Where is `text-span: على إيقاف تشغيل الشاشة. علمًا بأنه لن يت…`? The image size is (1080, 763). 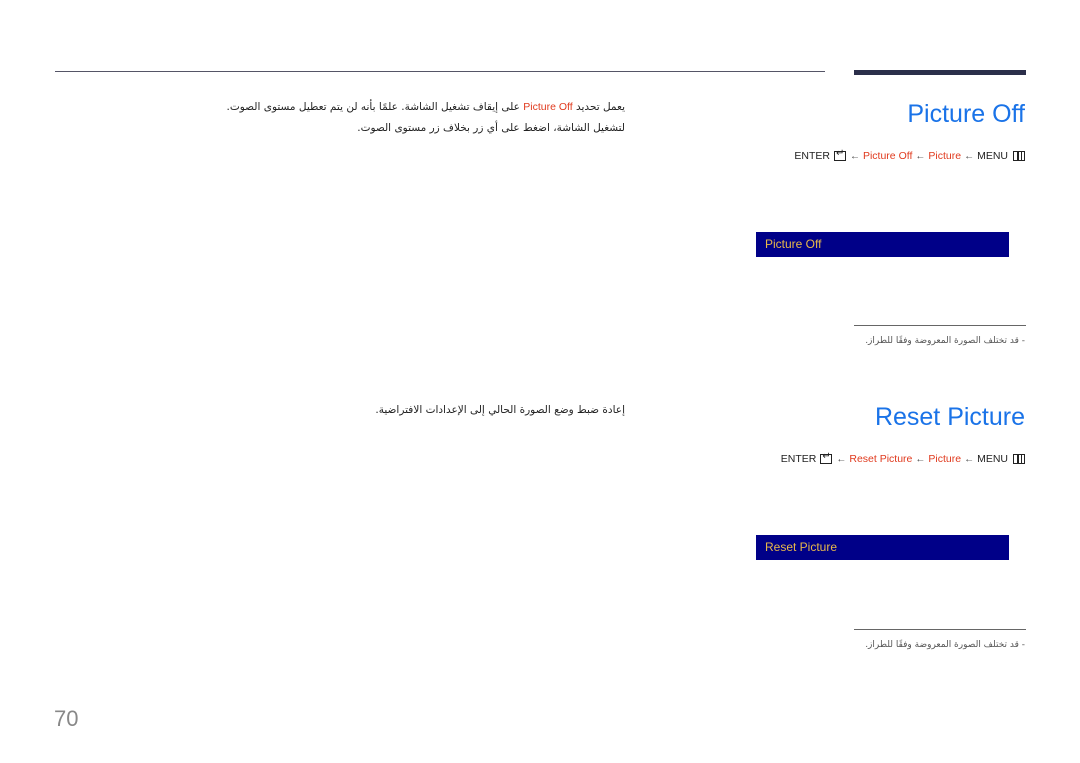 text-span: على إيقاف تشغيل الشاشة. علمًا بأنه لن يت… is located at coordinates (375, 107).